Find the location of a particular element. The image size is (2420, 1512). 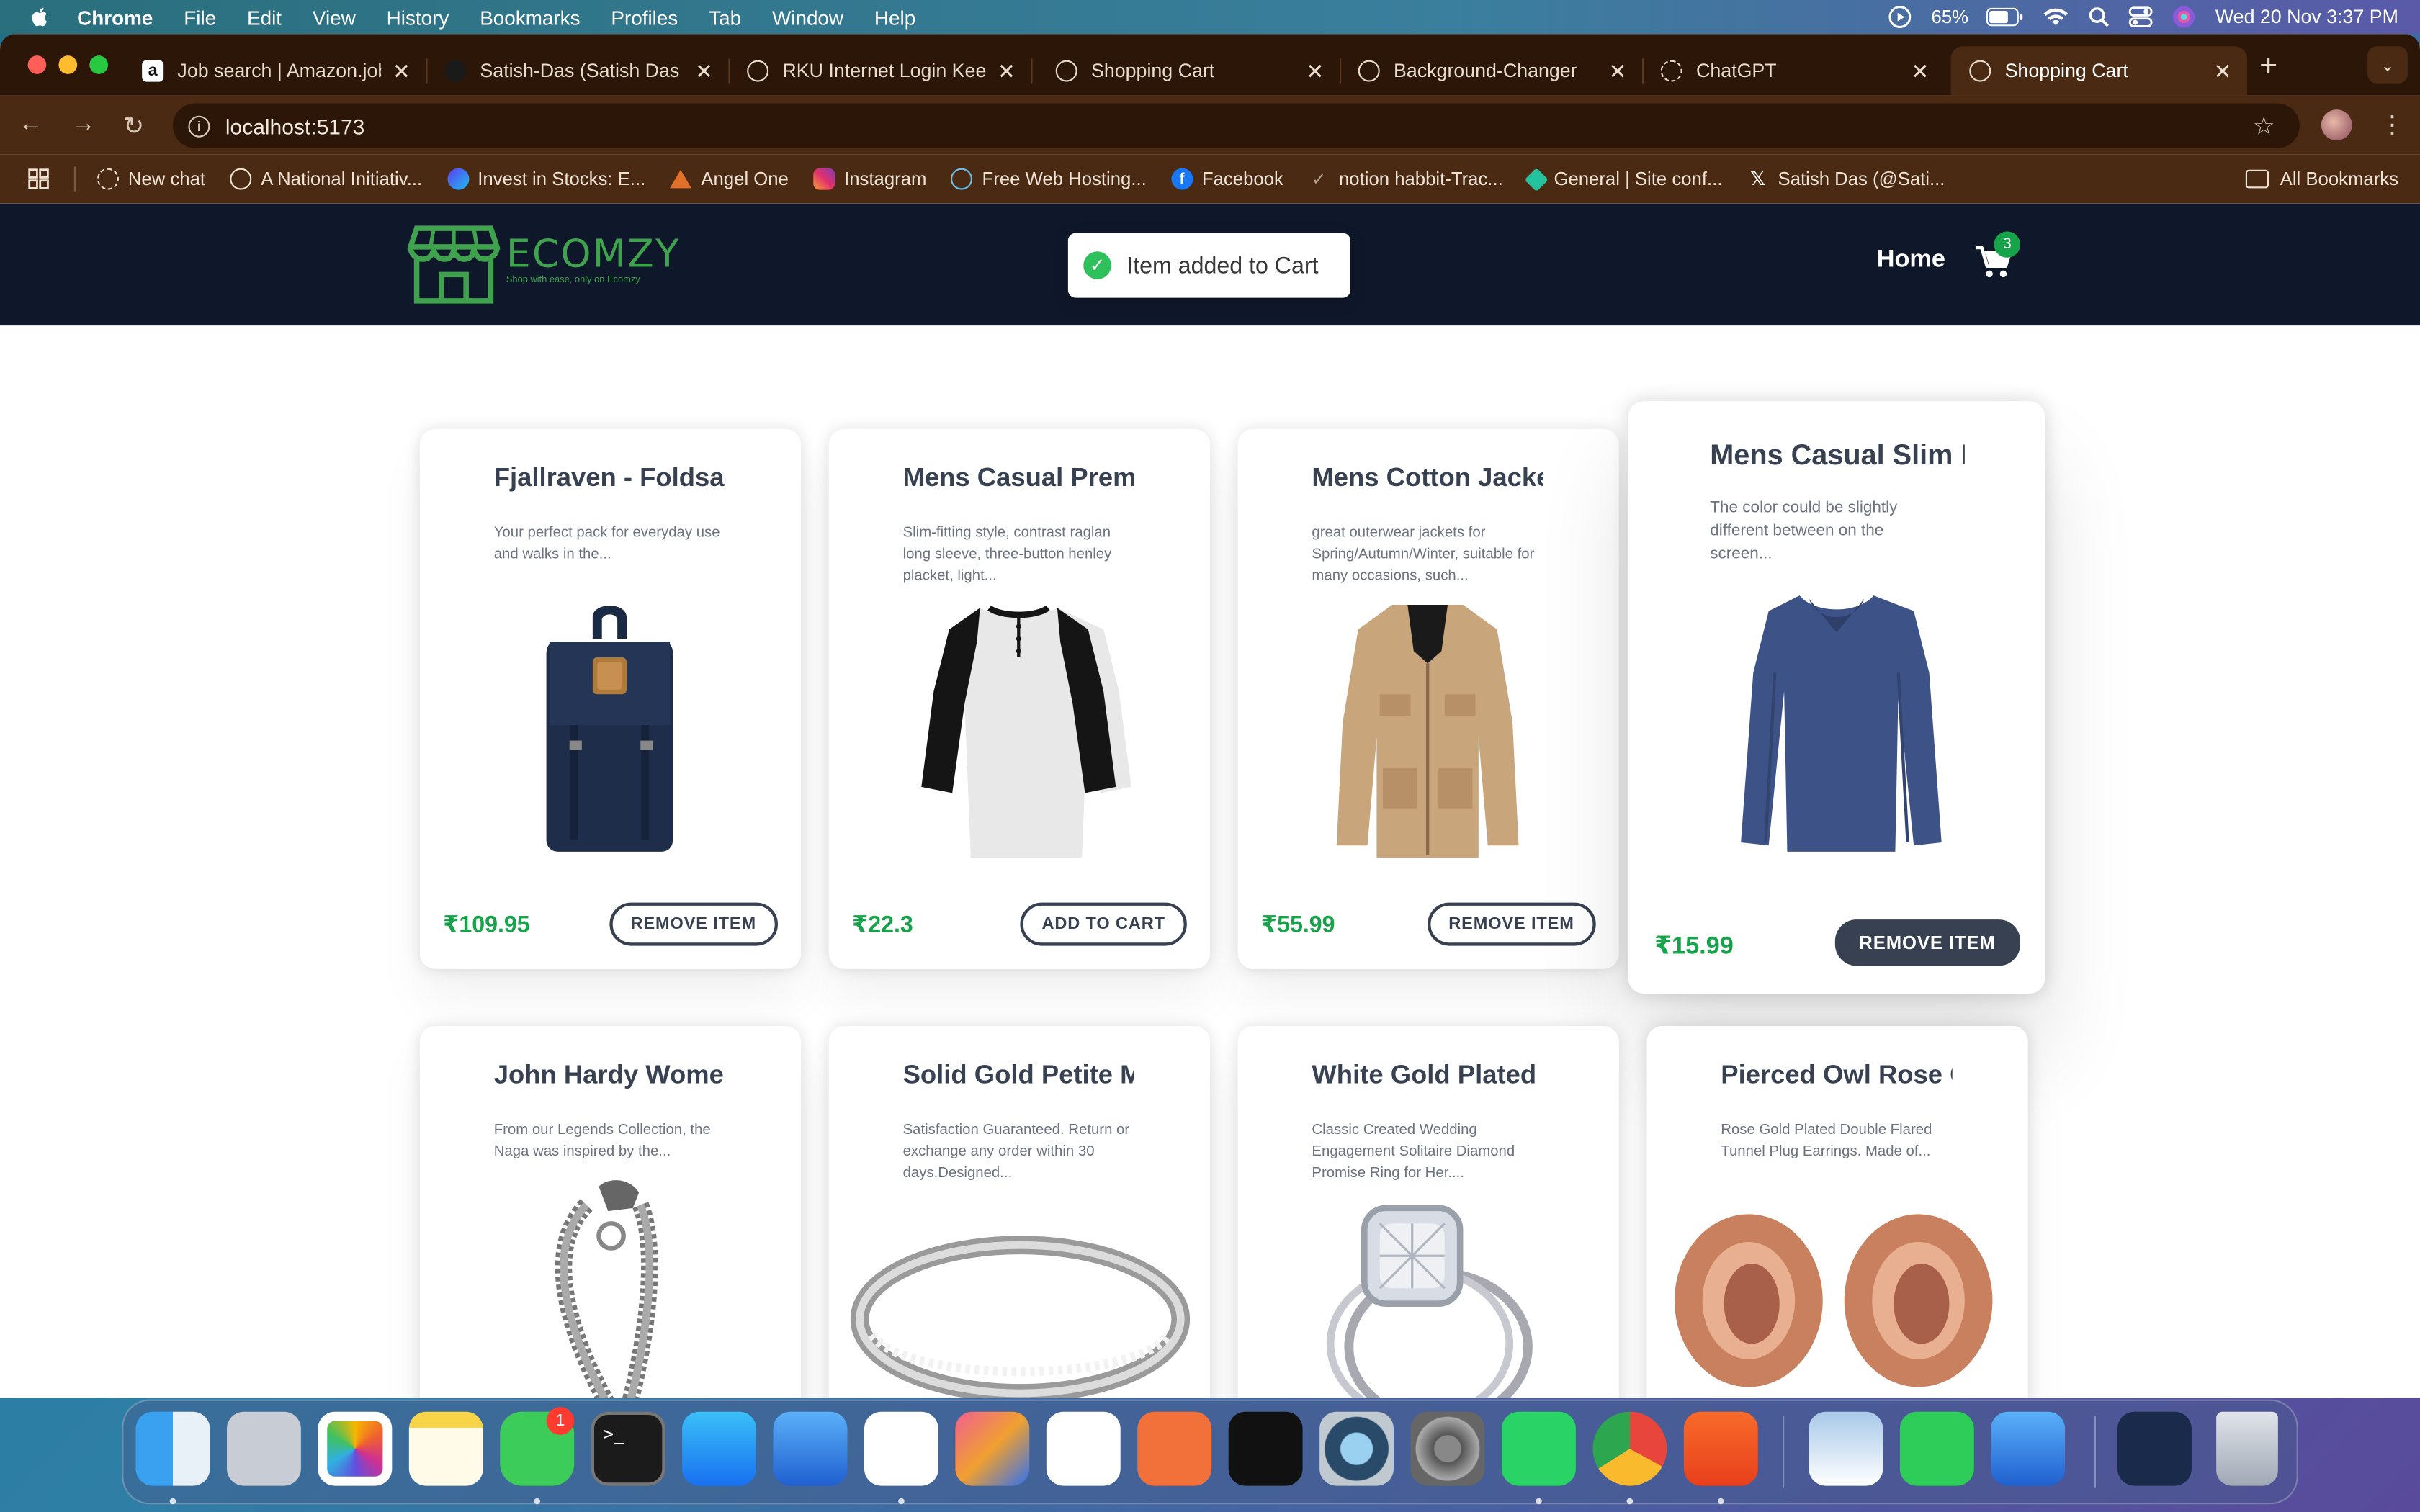

bookmark-new-chat: New chat is located at coordinates (151, 179).